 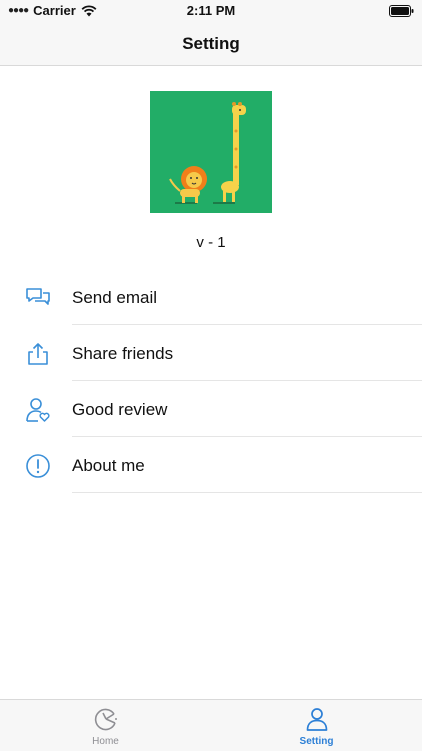 What do you see at coordinates (316, 741) in the screenshot?
I see `tab-label: Setting` at bounding box center [316, 741].